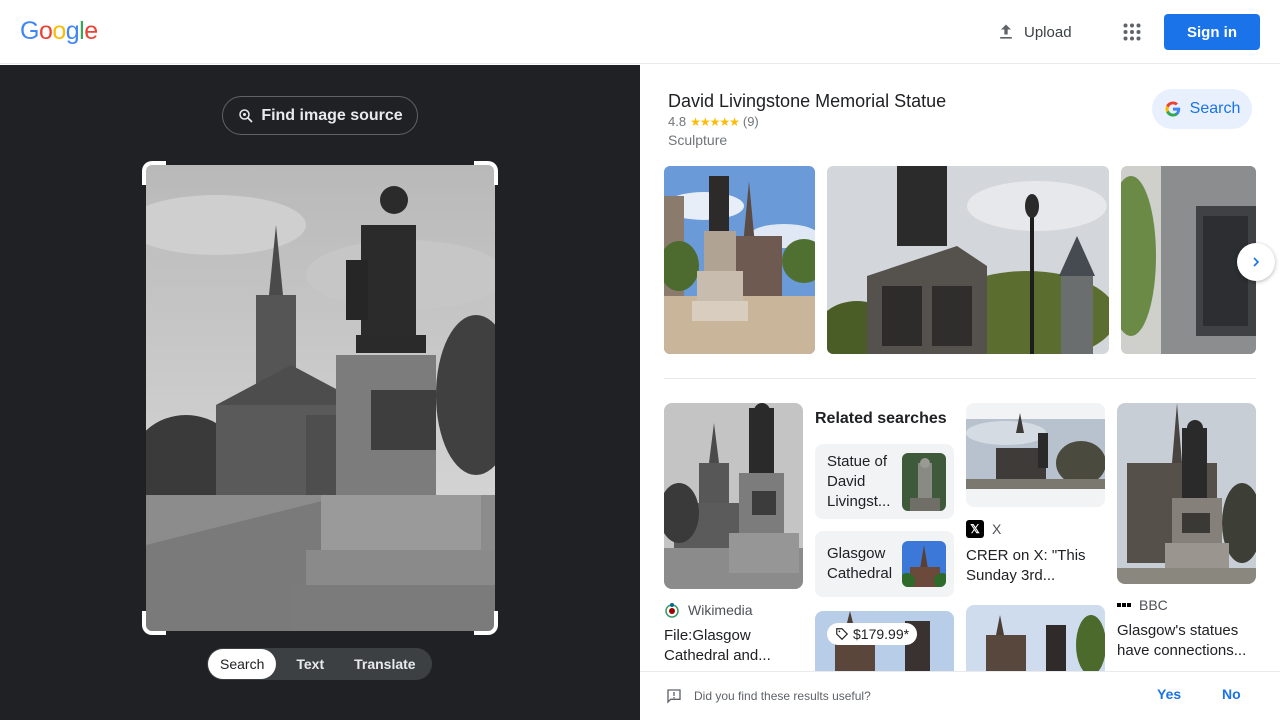 Image resolution: width=1280 pixels, height=720 pixels. What do you see at coordinates (154, 173) in the screenshot?
I see `crop-handle-top-left` at bounding box center [154, 173].